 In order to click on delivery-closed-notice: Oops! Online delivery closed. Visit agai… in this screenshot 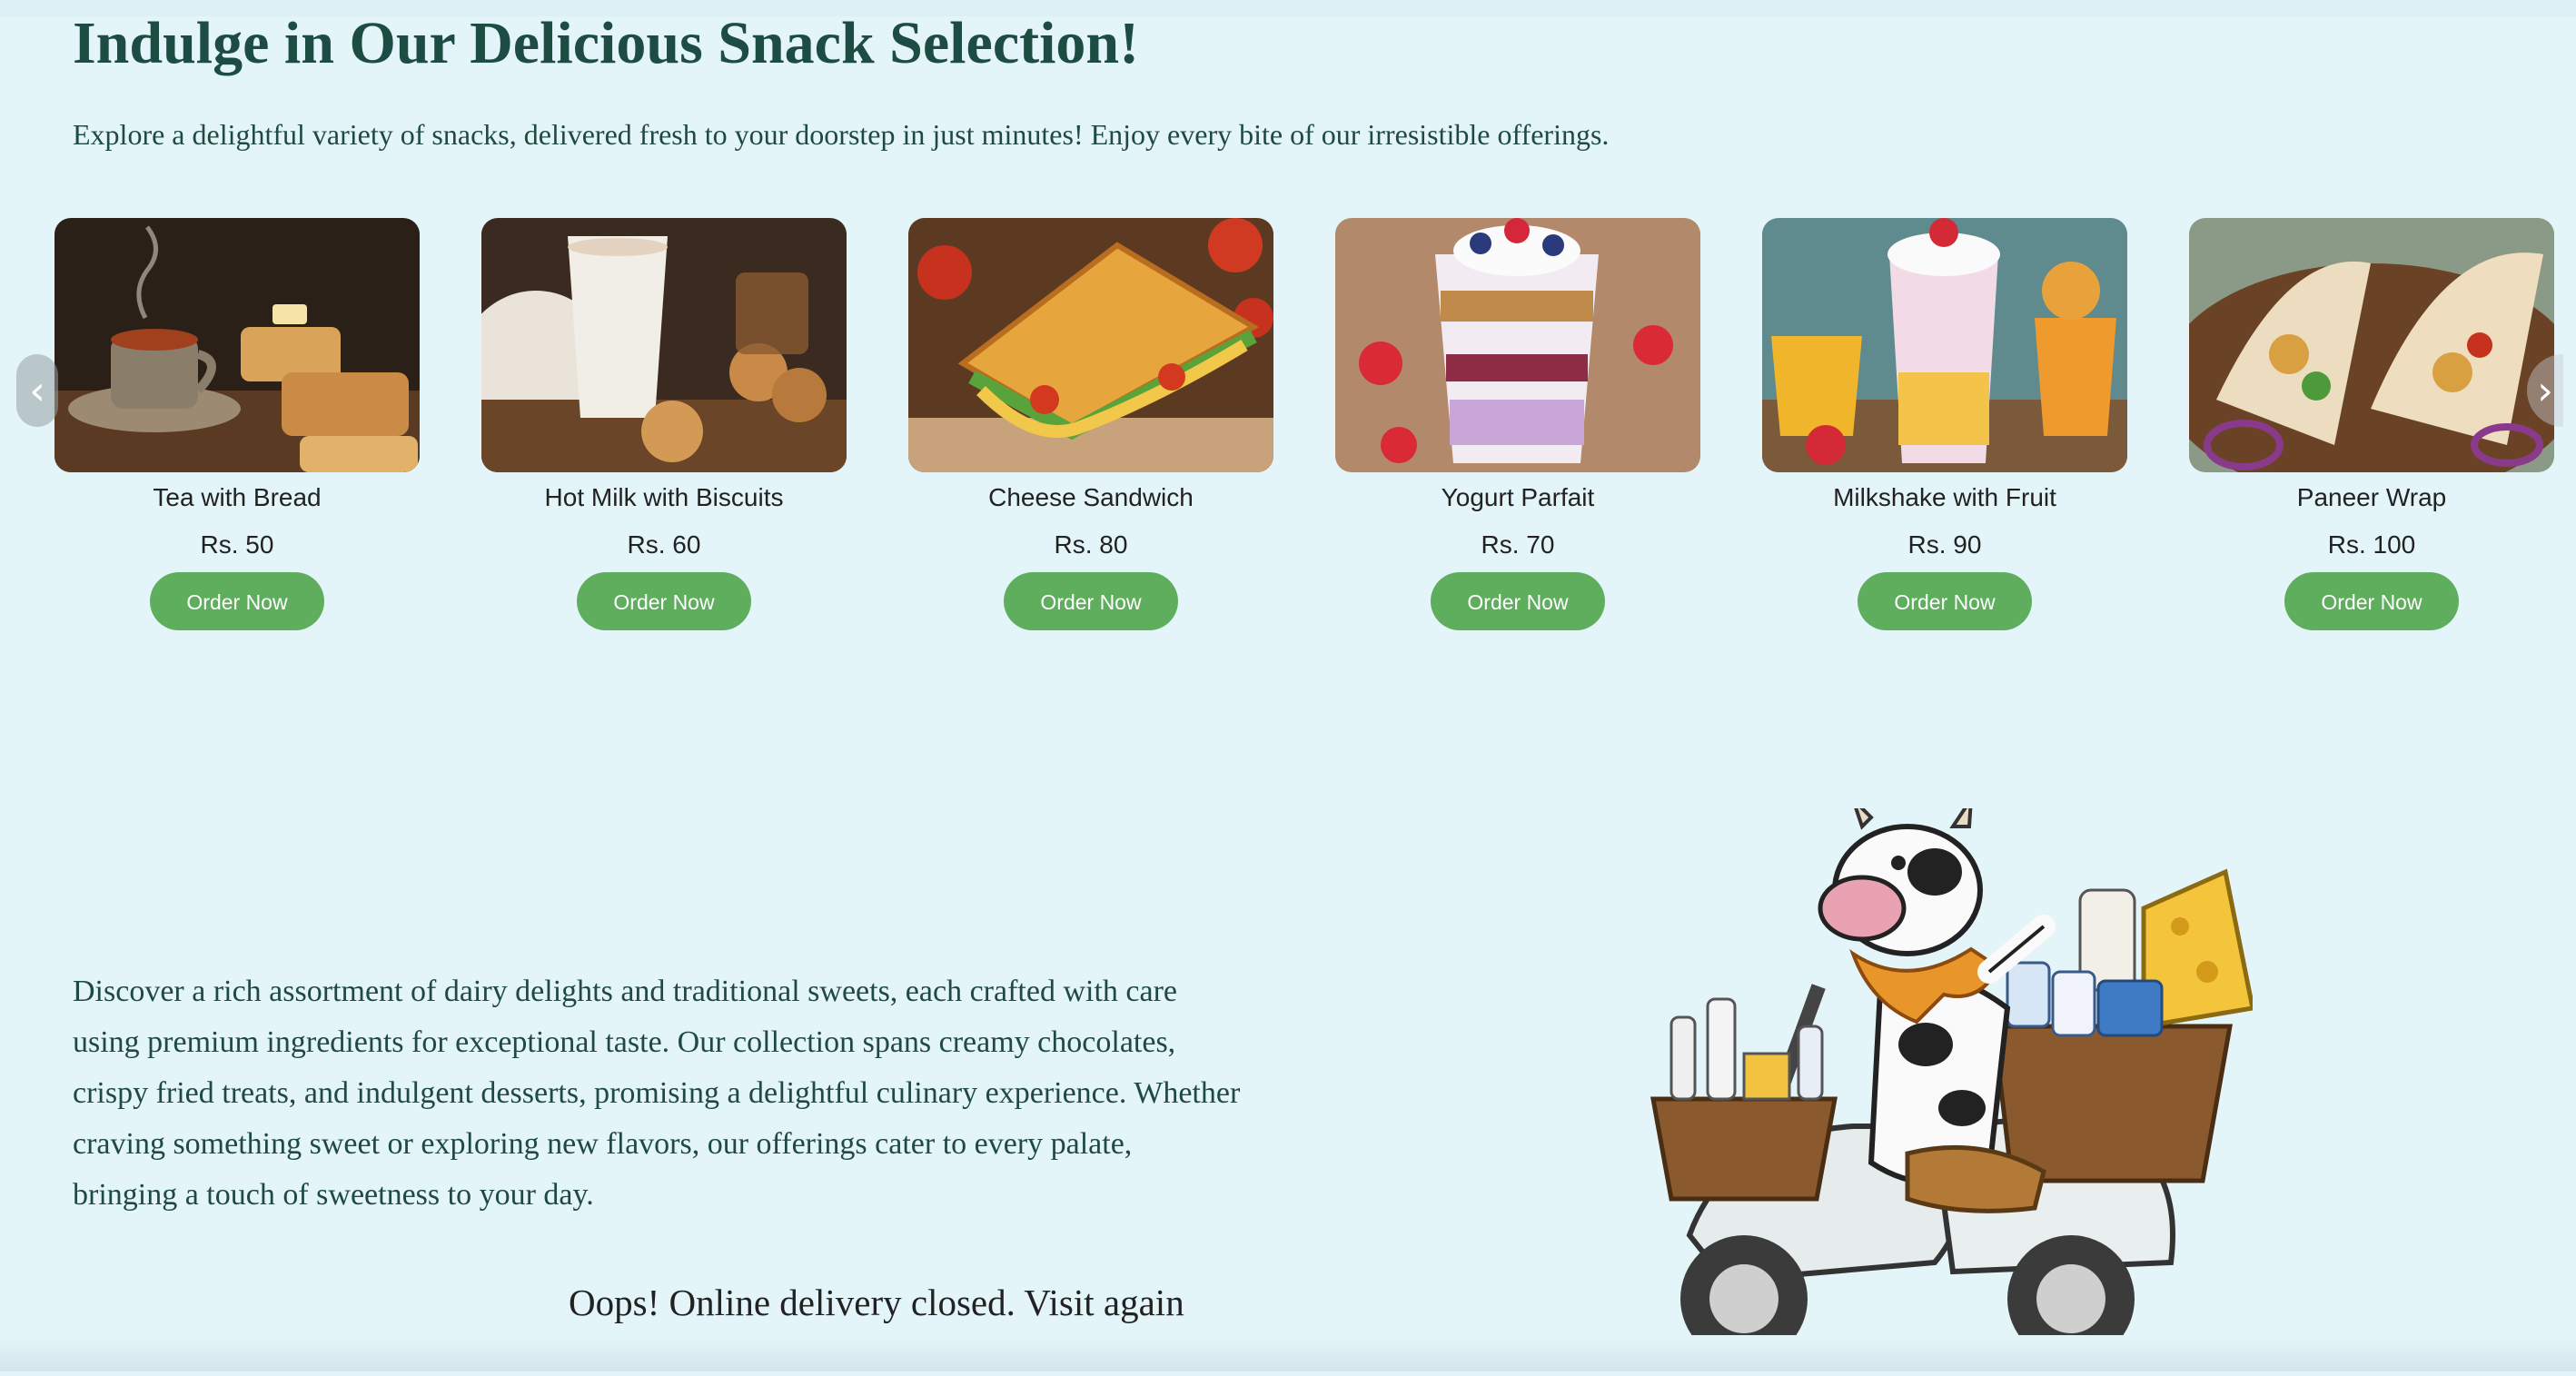, I will do `click(876, 1302)`.